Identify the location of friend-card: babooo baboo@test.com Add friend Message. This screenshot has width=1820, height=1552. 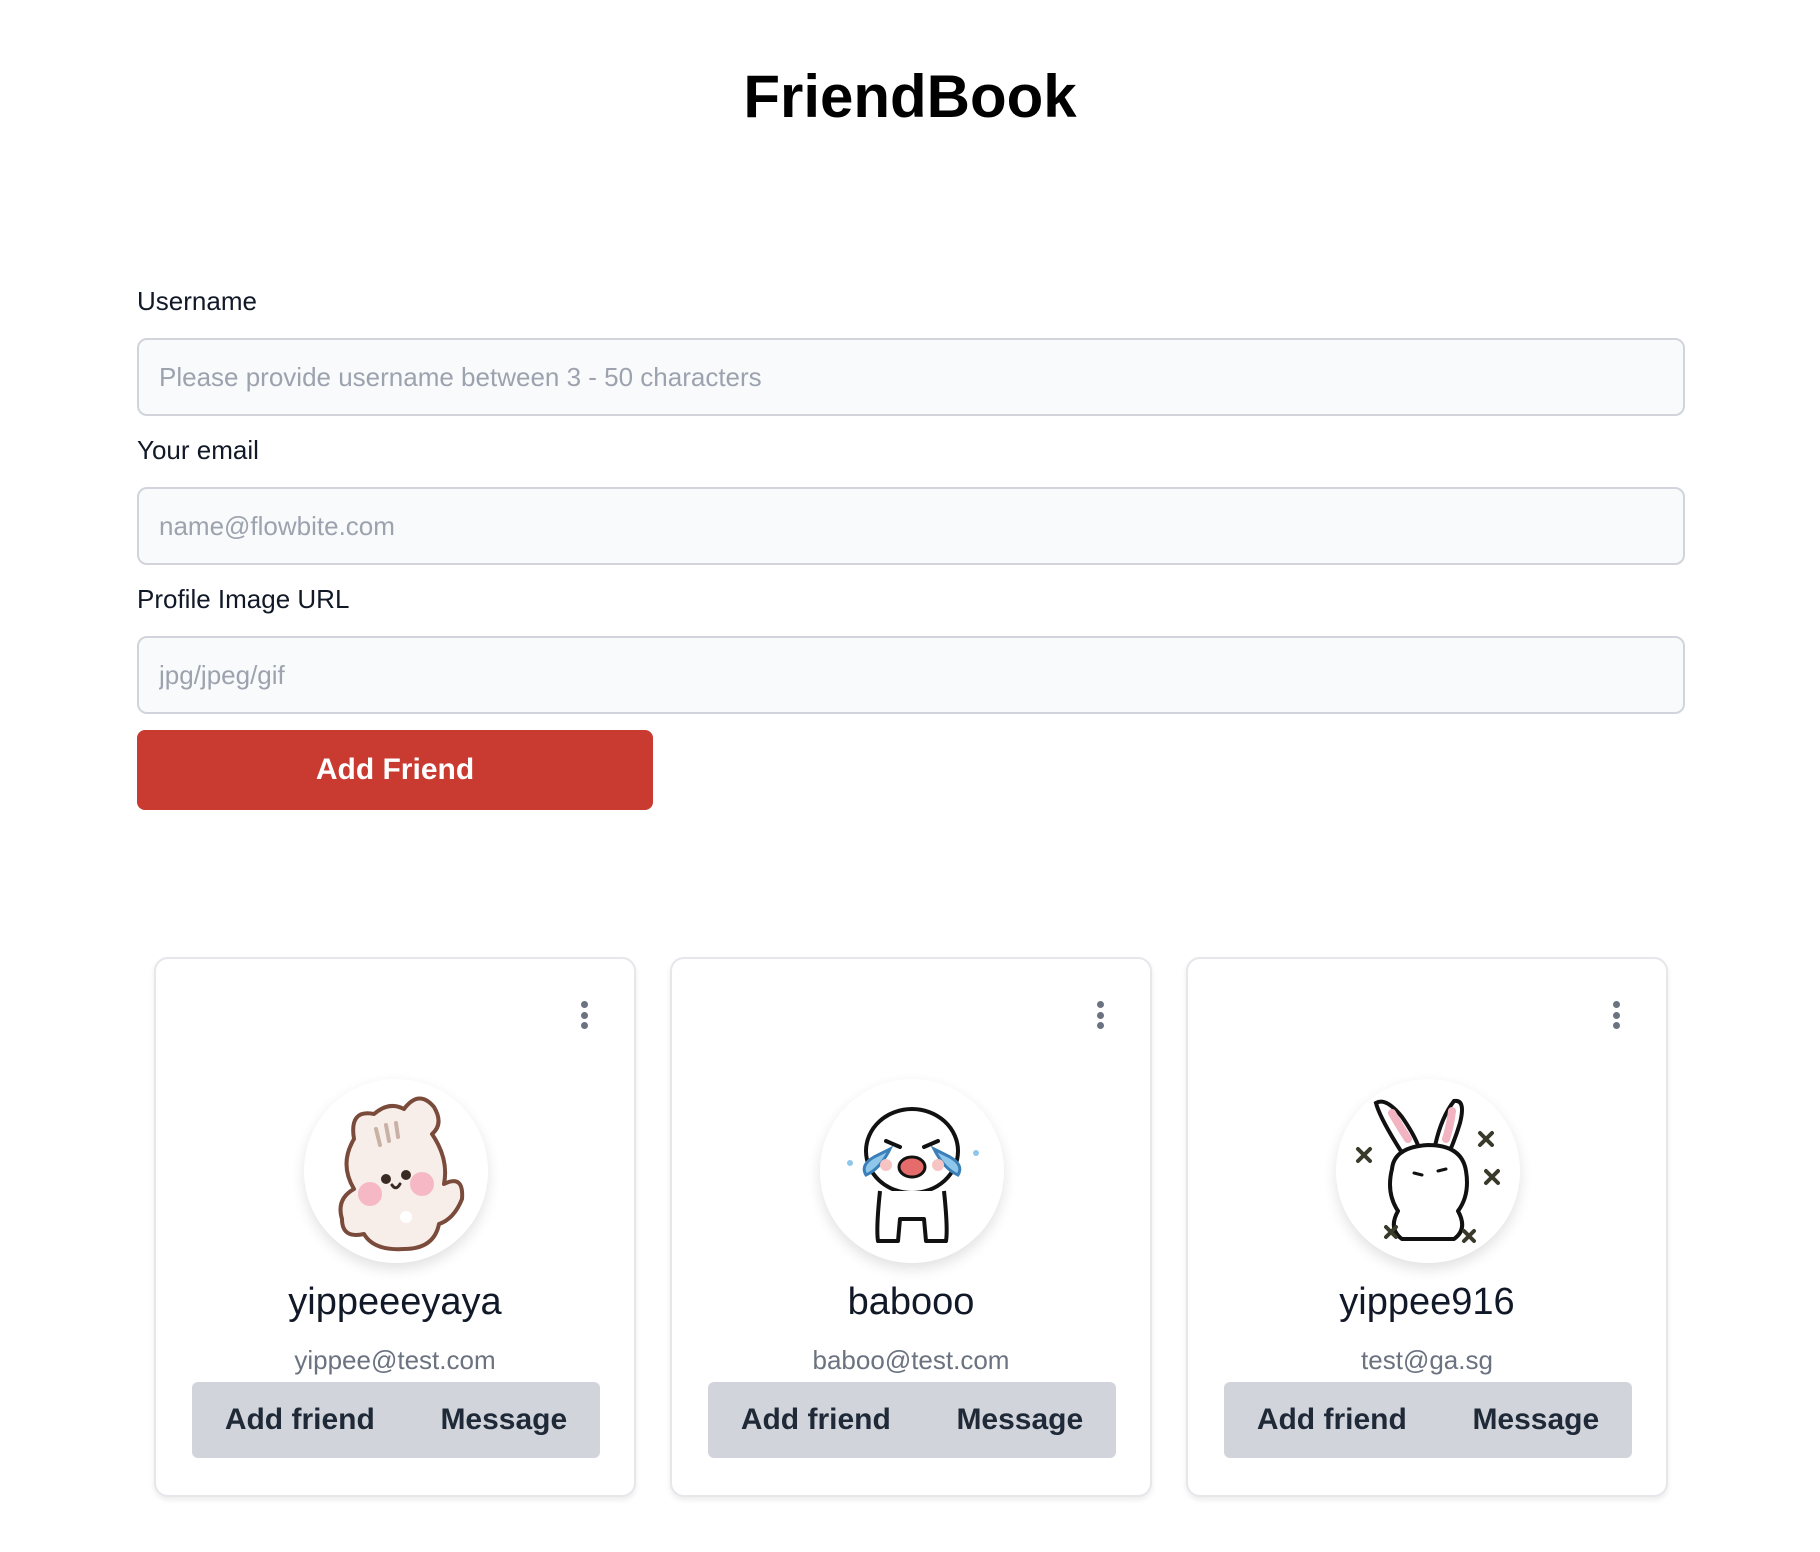
(911, 1227).